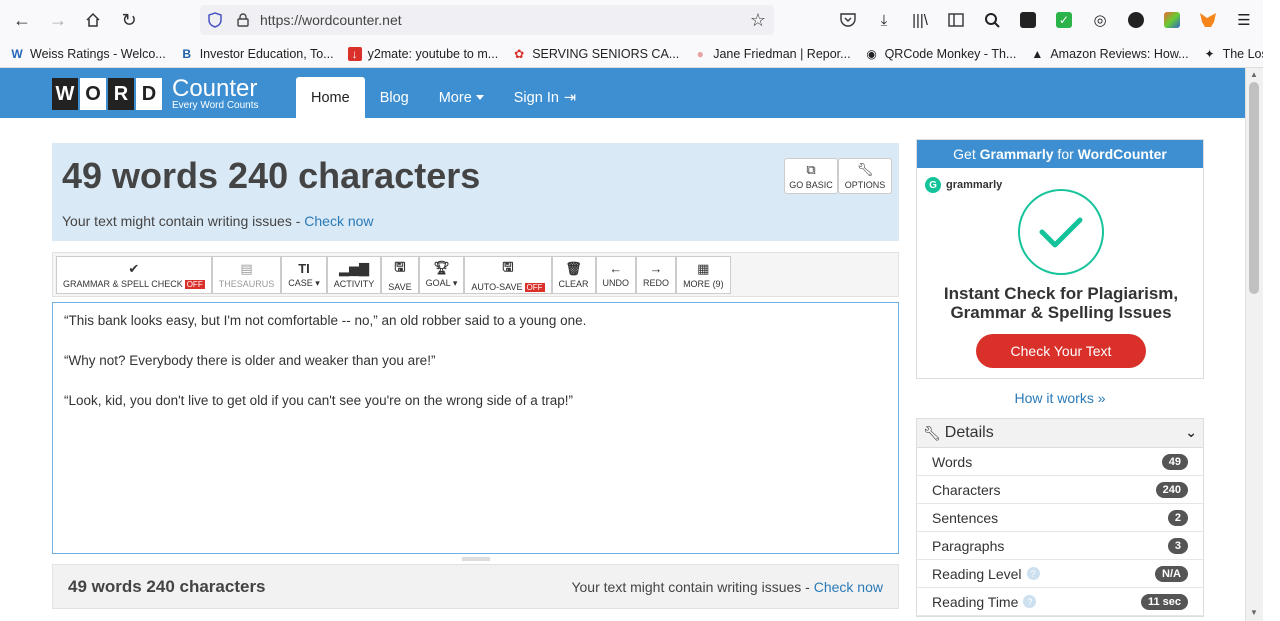 This screenshot has width=1280, height=621. Describe the element at coordinates (1060, 398) in the screenshot. I see `how-it-works-link: How it works »` at that location.